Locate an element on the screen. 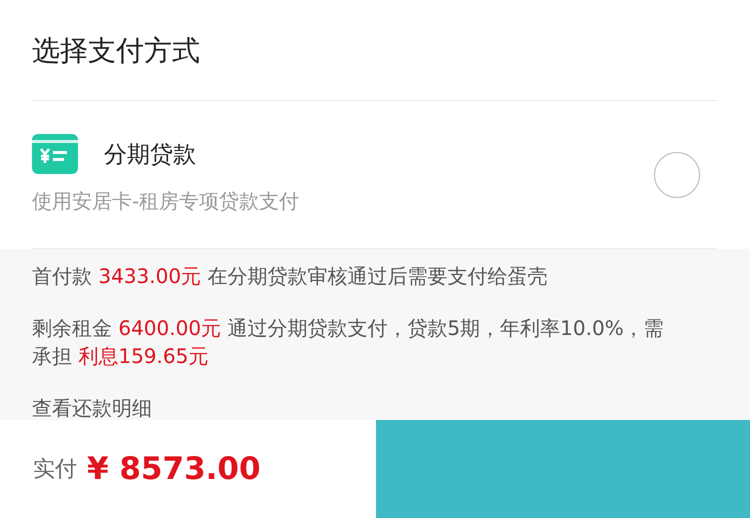 The height and width of the screenshot is (518, 750). total-label: 实付 is located at coordinates (55, 470).